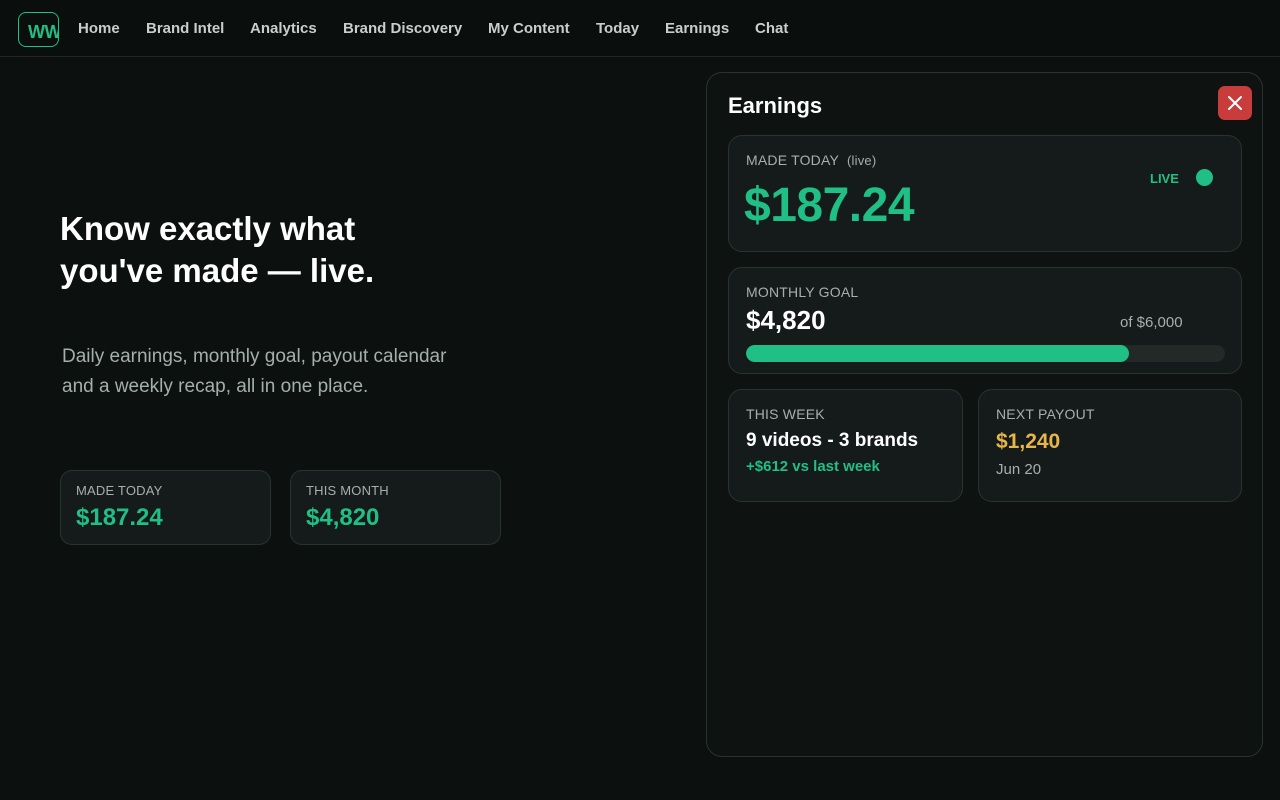 This screenshot has height=800, width=1280. Describe the element at coordinates (343, 517) in the screenshot. I see `hero-card-value: $4,820` at that location.